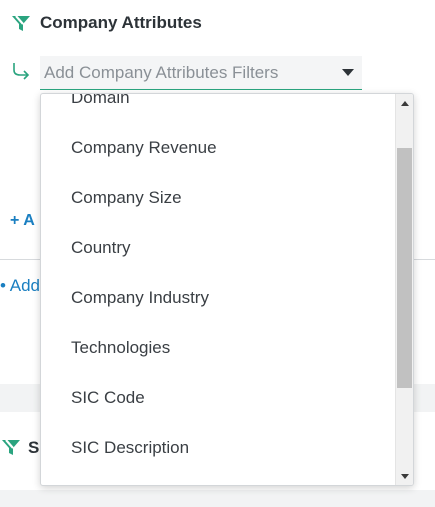 This screenshot has height=507, width=435. I want to click on option-technologies: Technologies, so click(218, 348).